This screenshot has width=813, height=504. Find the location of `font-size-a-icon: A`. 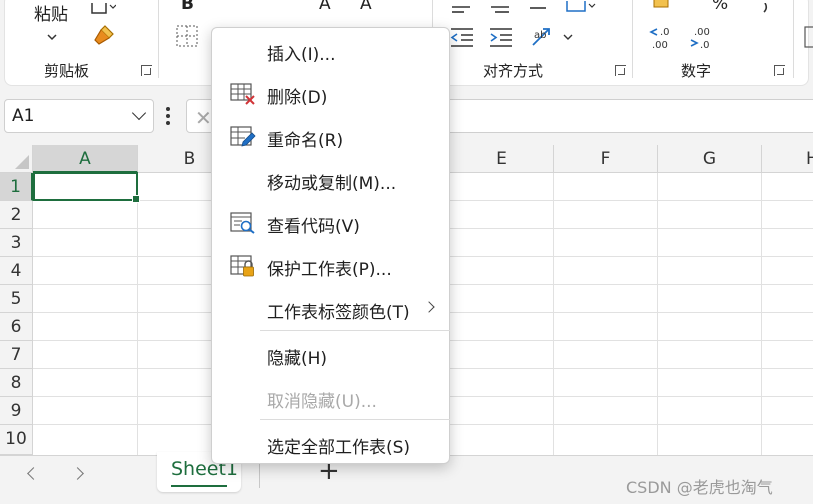

font-size-a-icon: A is located at coordinates (366, 7).